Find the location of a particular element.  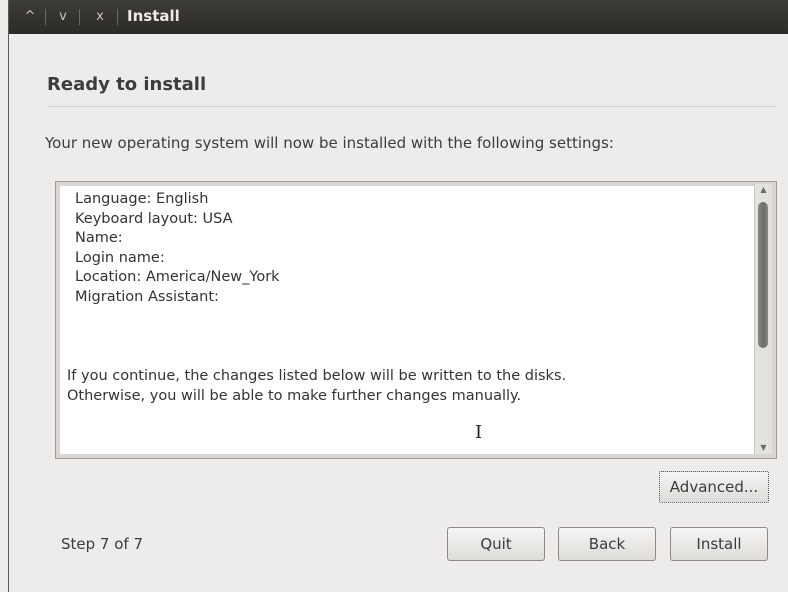

settings-item: Location: America/New_York is located at coordinates (177, 277).